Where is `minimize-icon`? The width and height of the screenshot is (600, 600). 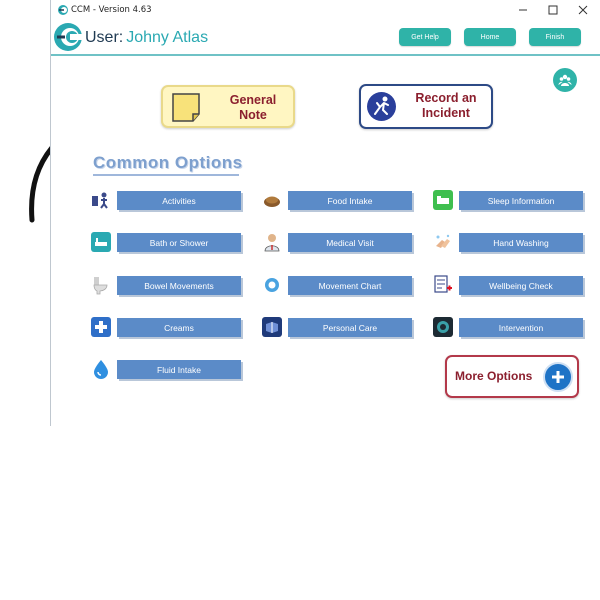
minimize-icon is located at coordinates (523, 10).